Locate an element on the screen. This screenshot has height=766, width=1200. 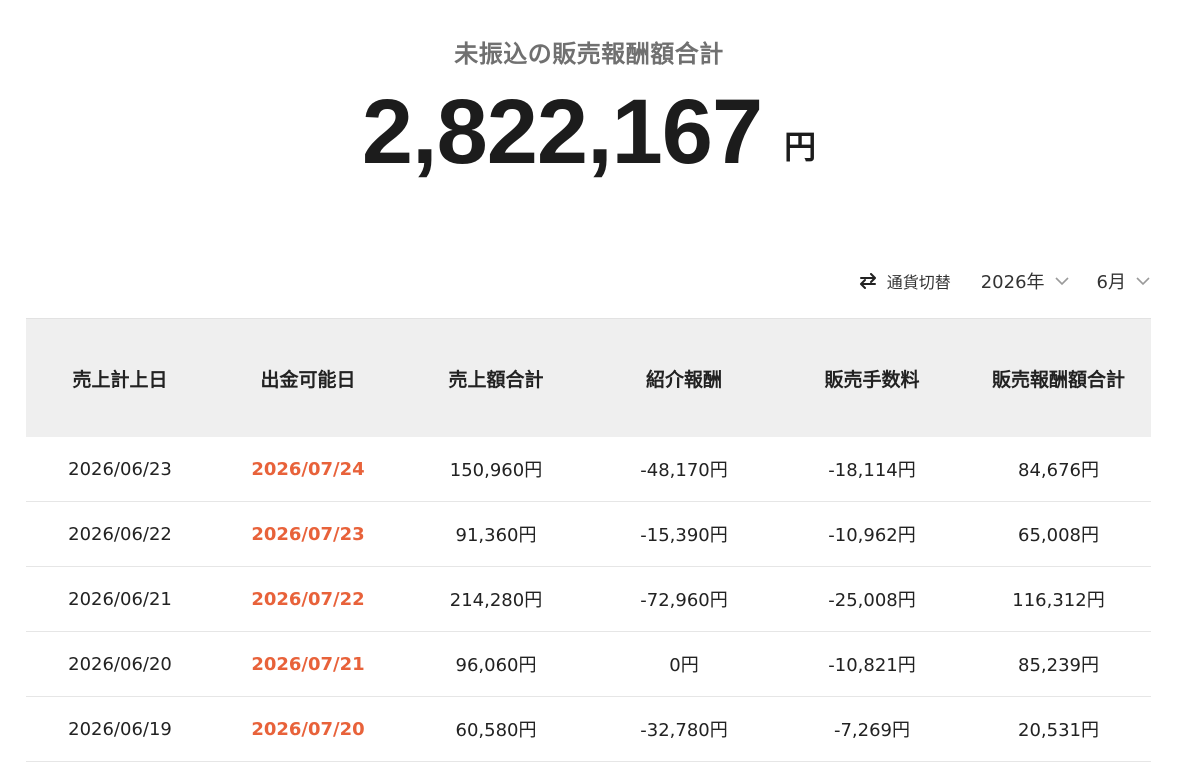
cell-withdraw-date: 2026/07/22 is located at coordinates (308, 599).